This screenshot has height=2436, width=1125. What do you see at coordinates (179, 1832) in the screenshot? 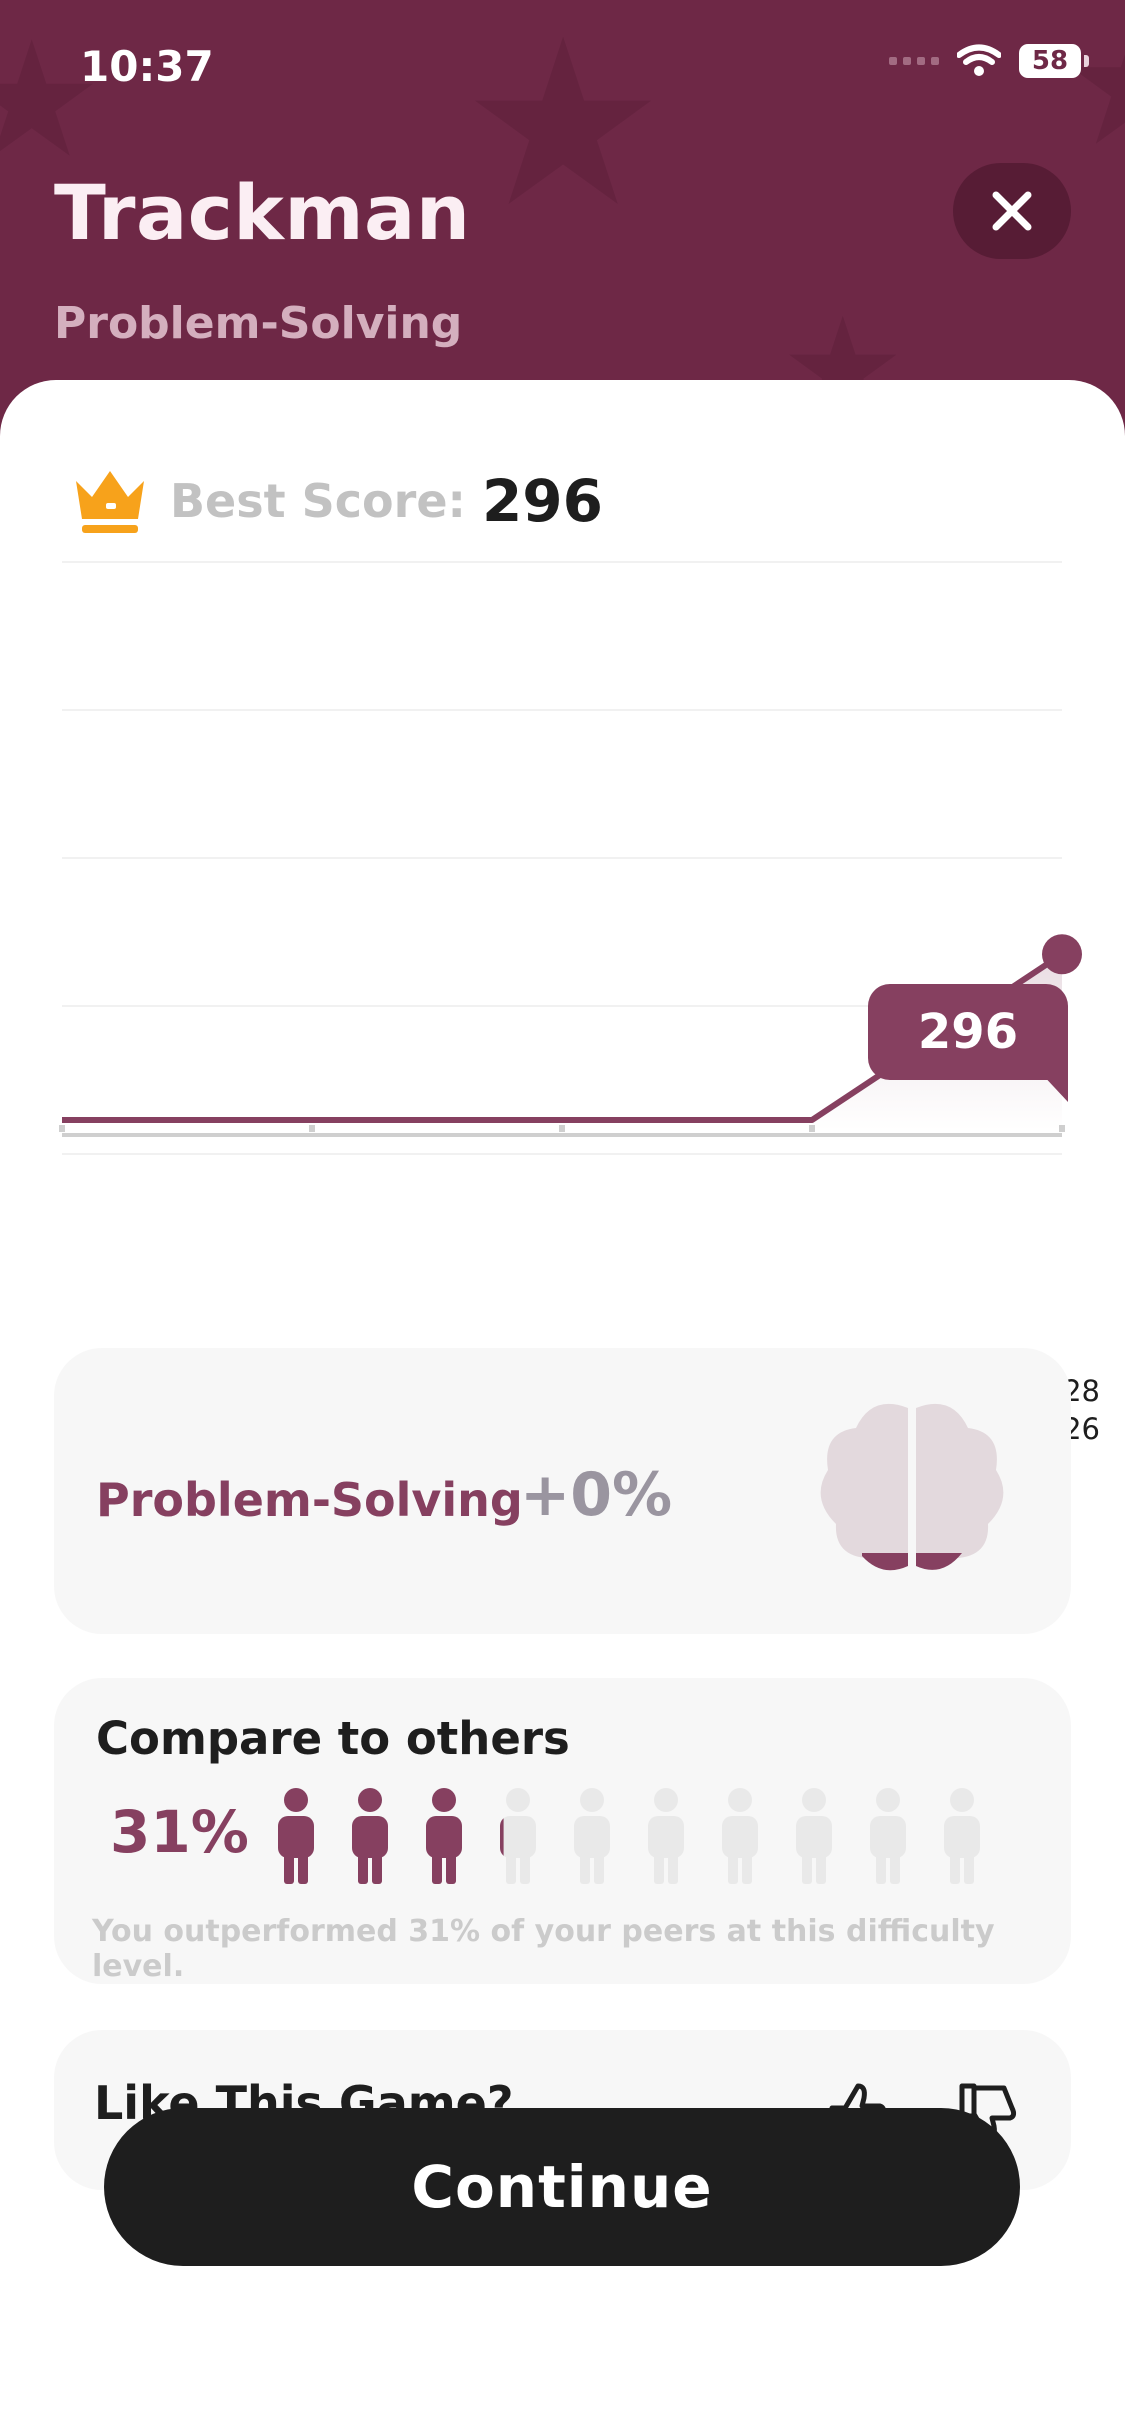
I see `compare-percent: 31%` at bounding box center [179, 1832].